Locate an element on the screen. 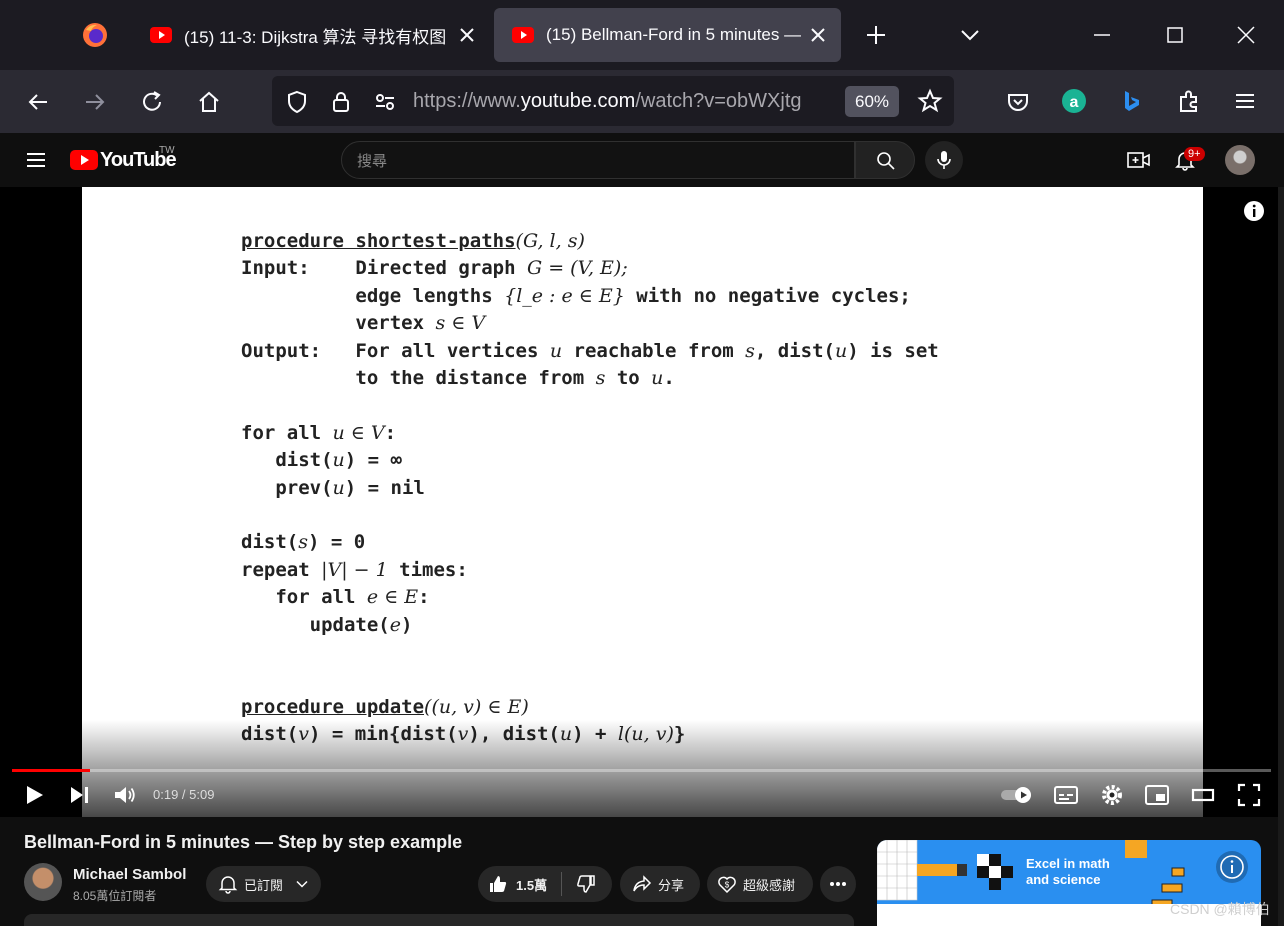 The height and width of the screenshot is (926, 1284). subscribed-button: 已訂閱 is located at coordinates (263, 884).